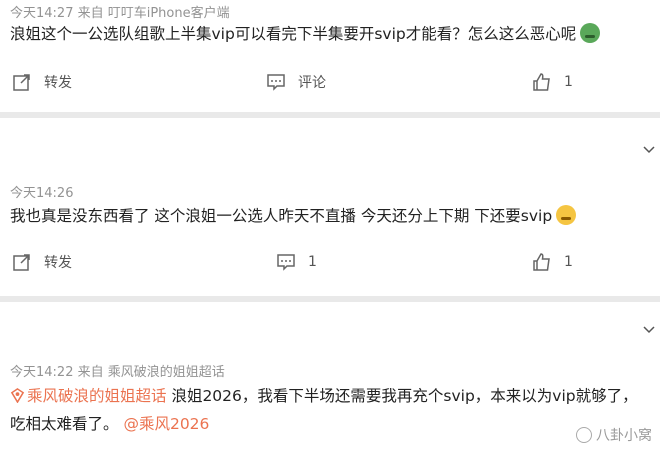  Describe the element at coordinates (330, 262) in the screenshot. I see `comment-actions: 转发 1 1` at that location.